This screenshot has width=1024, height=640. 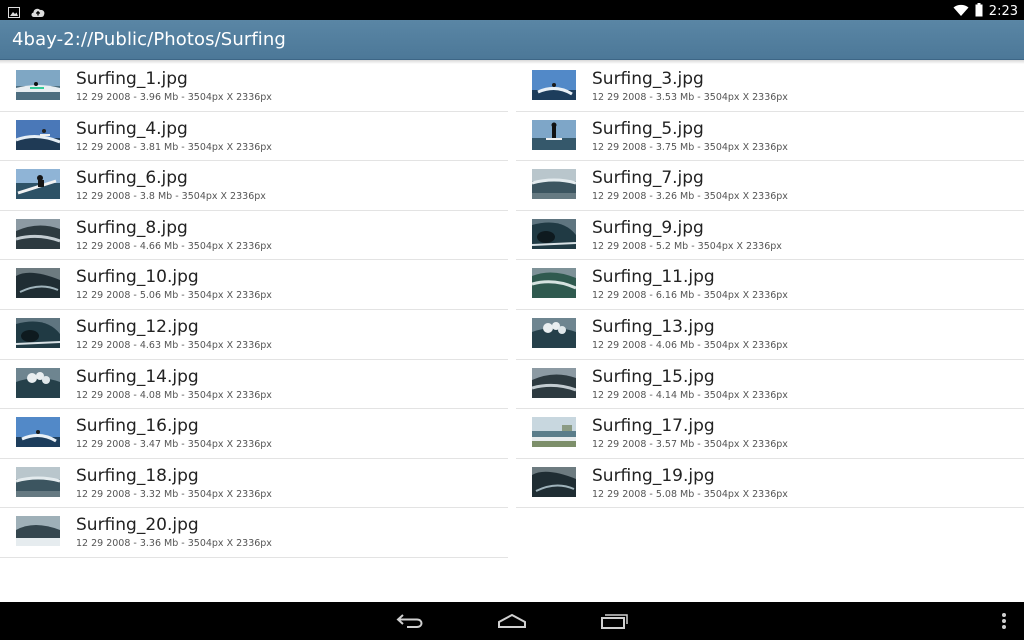 What do you see at coordinates (653, 475) in the screenshot?
I see `file-name: Surfing_19.jpg` at bounding box center [653, 475].